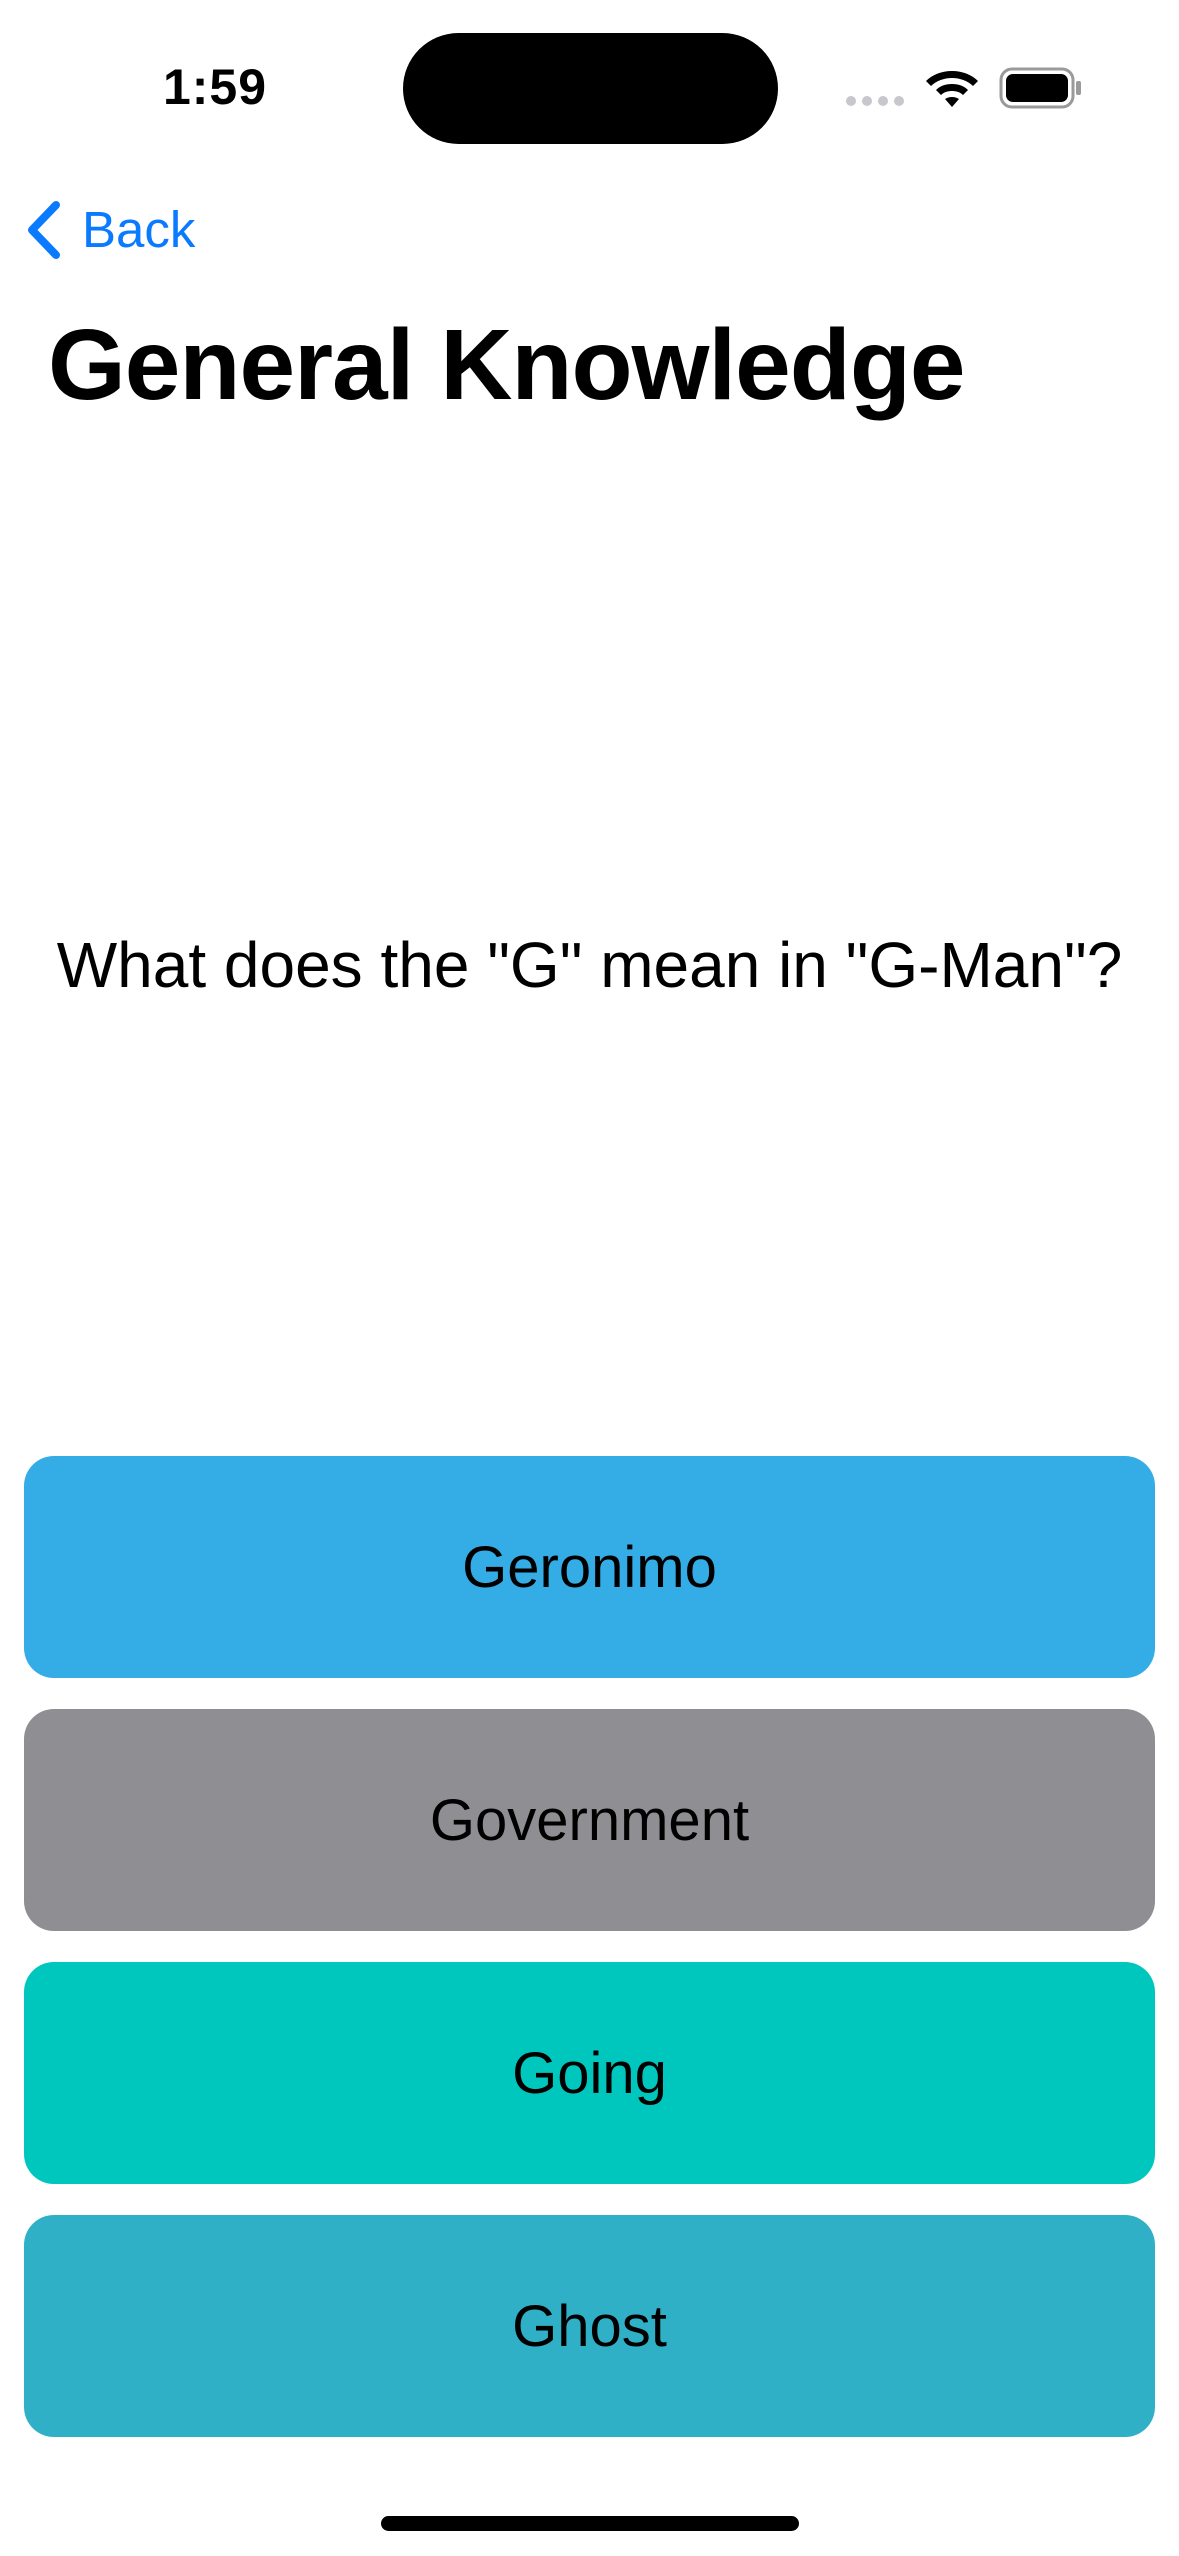  I want to click on answer-button-ghost: Ghost, so click(589, 2326).